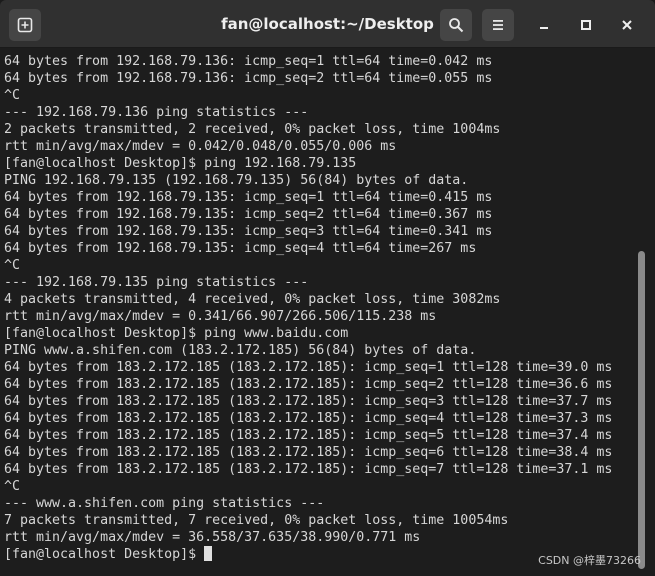  Describe the element at coordinates (589, 560) in the screenshot. I see `watermark: CSDN @梓墨73266` at that location.